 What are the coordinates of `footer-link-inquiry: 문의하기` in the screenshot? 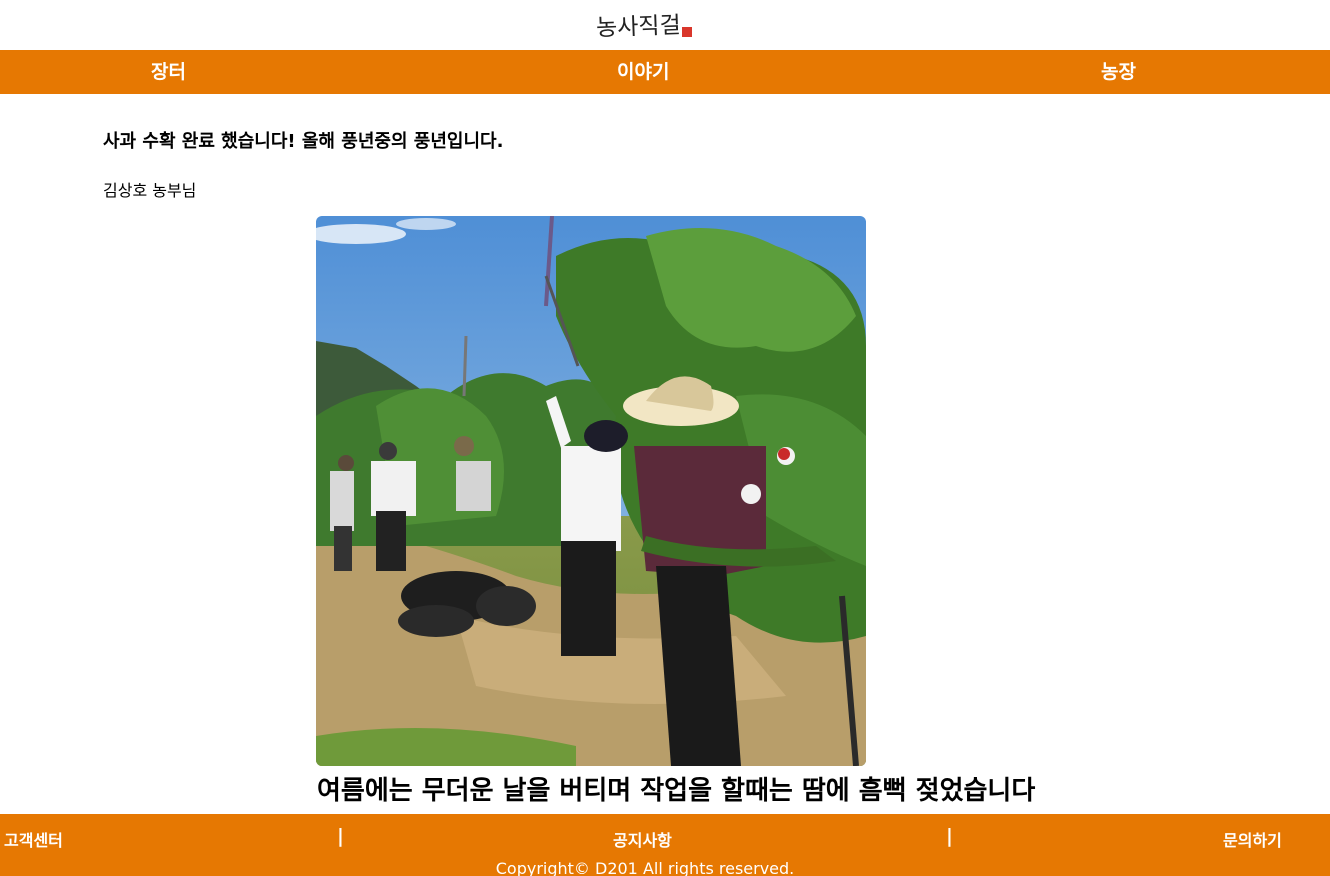 It's located at (1252, 839).